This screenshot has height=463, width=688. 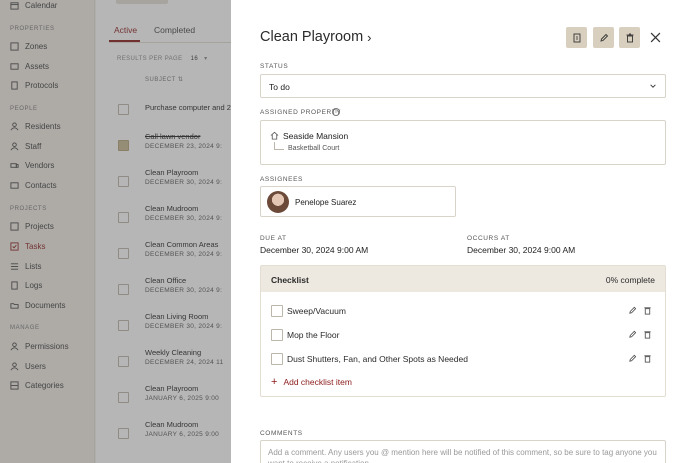 What do you see at coordinates (521, 250) in the screenshot?
I see `occurs-at-value: December 30, 2024 9:00 AM` at bounding box center [521, 250].